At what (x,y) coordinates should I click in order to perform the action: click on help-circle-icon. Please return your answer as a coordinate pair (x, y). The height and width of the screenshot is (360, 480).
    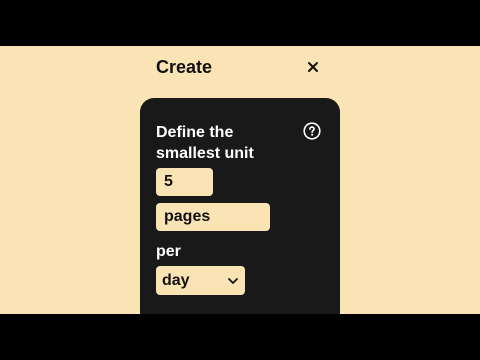
    Looking at the image, I should click on (312, 131).